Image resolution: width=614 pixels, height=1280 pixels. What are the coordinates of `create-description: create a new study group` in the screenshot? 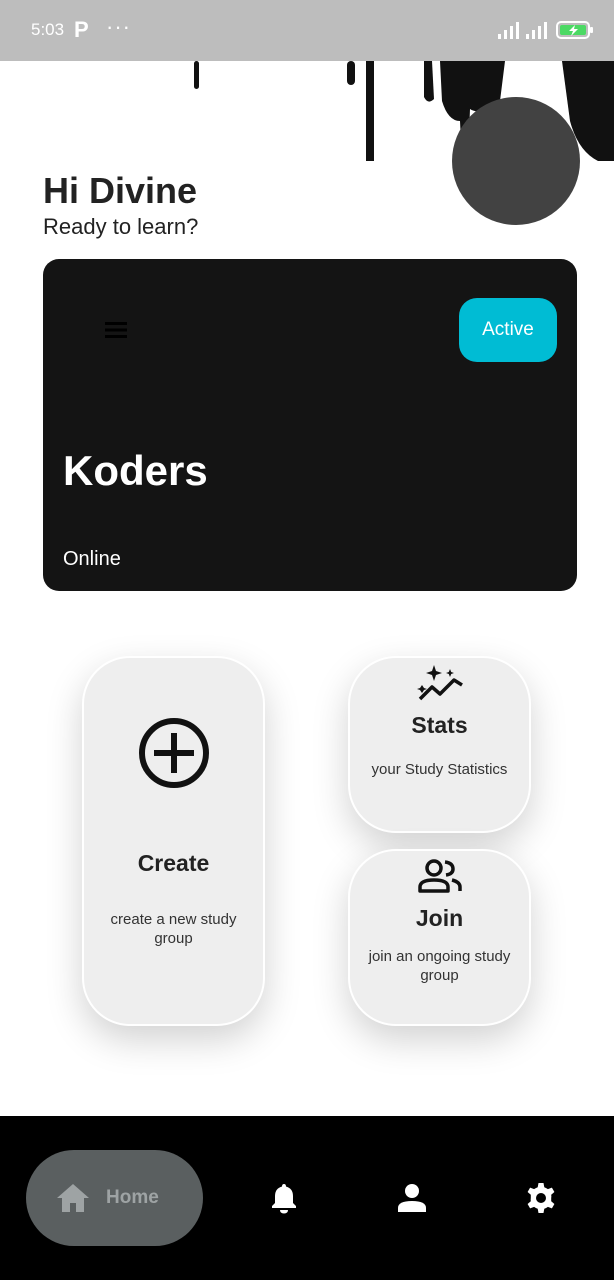 It's located at (173, 929).